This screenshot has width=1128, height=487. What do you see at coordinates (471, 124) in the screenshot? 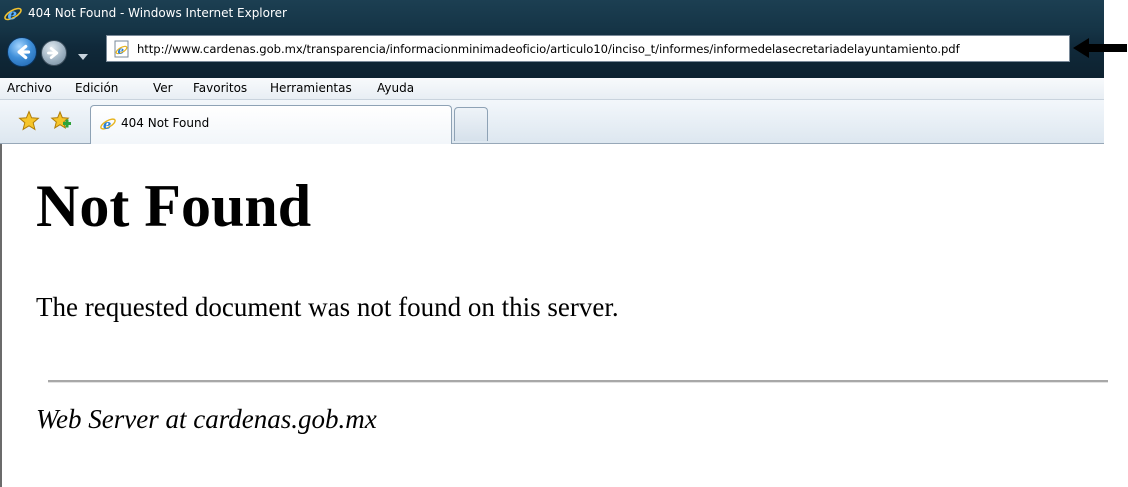
I see `new-tab-button` at bounding box center [471, 124].